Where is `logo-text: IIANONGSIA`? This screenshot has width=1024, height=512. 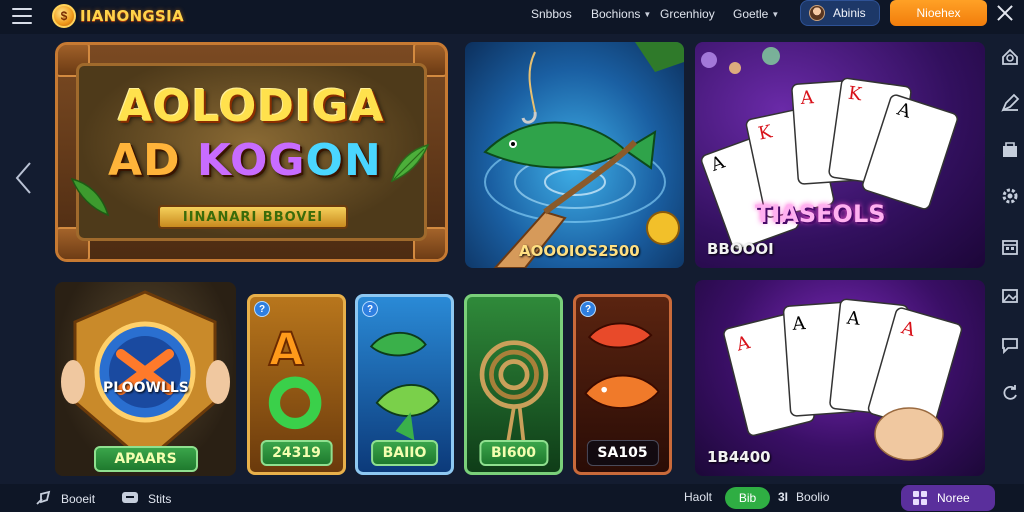 logo-text: IIANONGSIA is located at coordinates (132, 16).